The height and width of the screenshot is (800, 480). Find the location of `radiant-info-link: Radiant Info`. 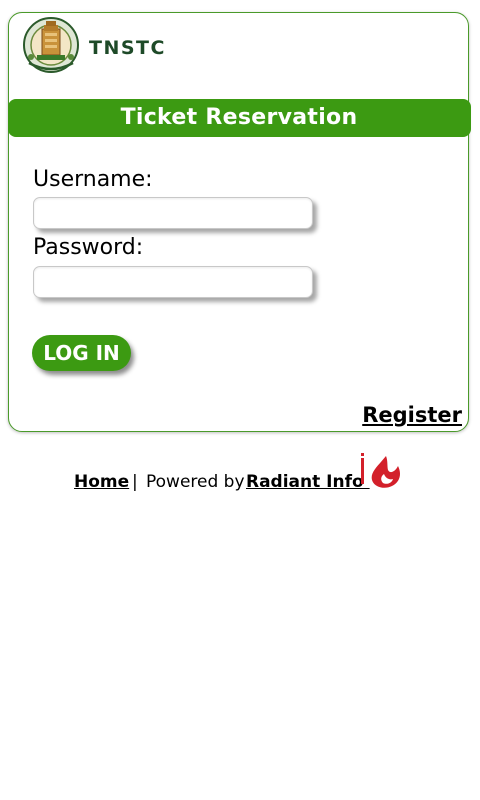

radiant-info-link: Radiant Info is located at coordinates (308, 482).